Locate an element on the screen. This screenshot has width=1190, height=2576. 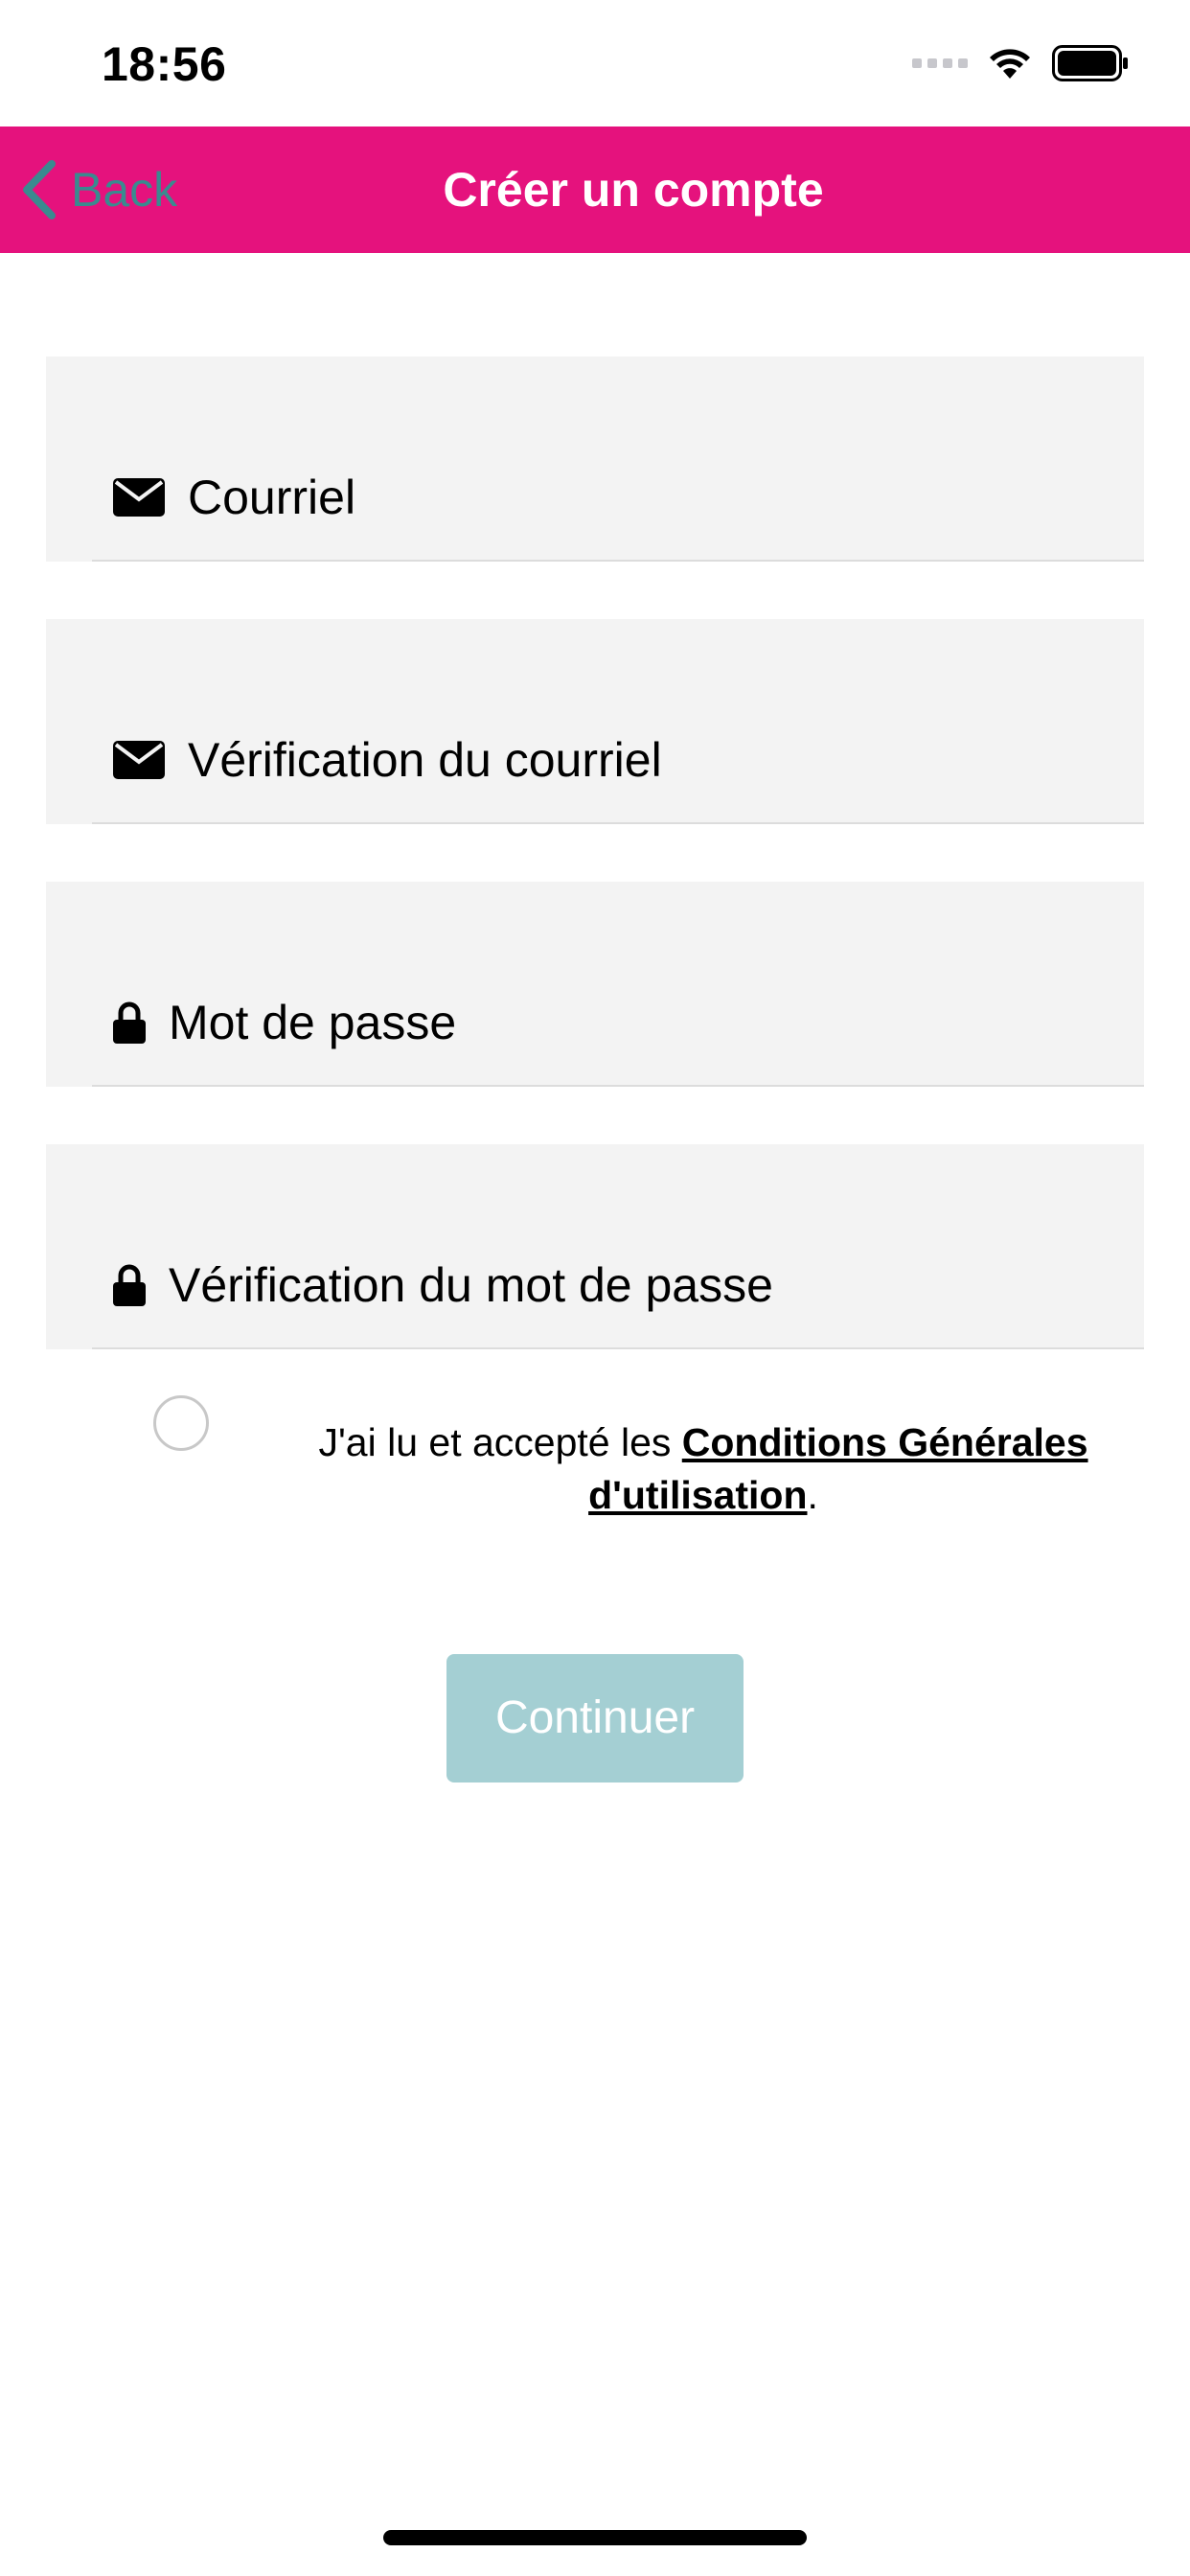
password-placeholder: Mot de passe is located at coordinates (313, 1023).